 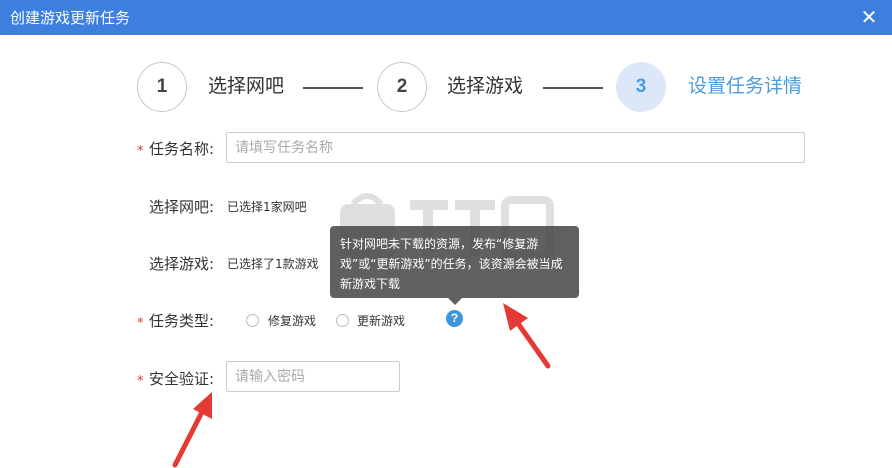 What do you see at coordinates (182, 264) in the screenshot?
I see `select-game-label: 选择游戏:` at bounding box center [182, 264].